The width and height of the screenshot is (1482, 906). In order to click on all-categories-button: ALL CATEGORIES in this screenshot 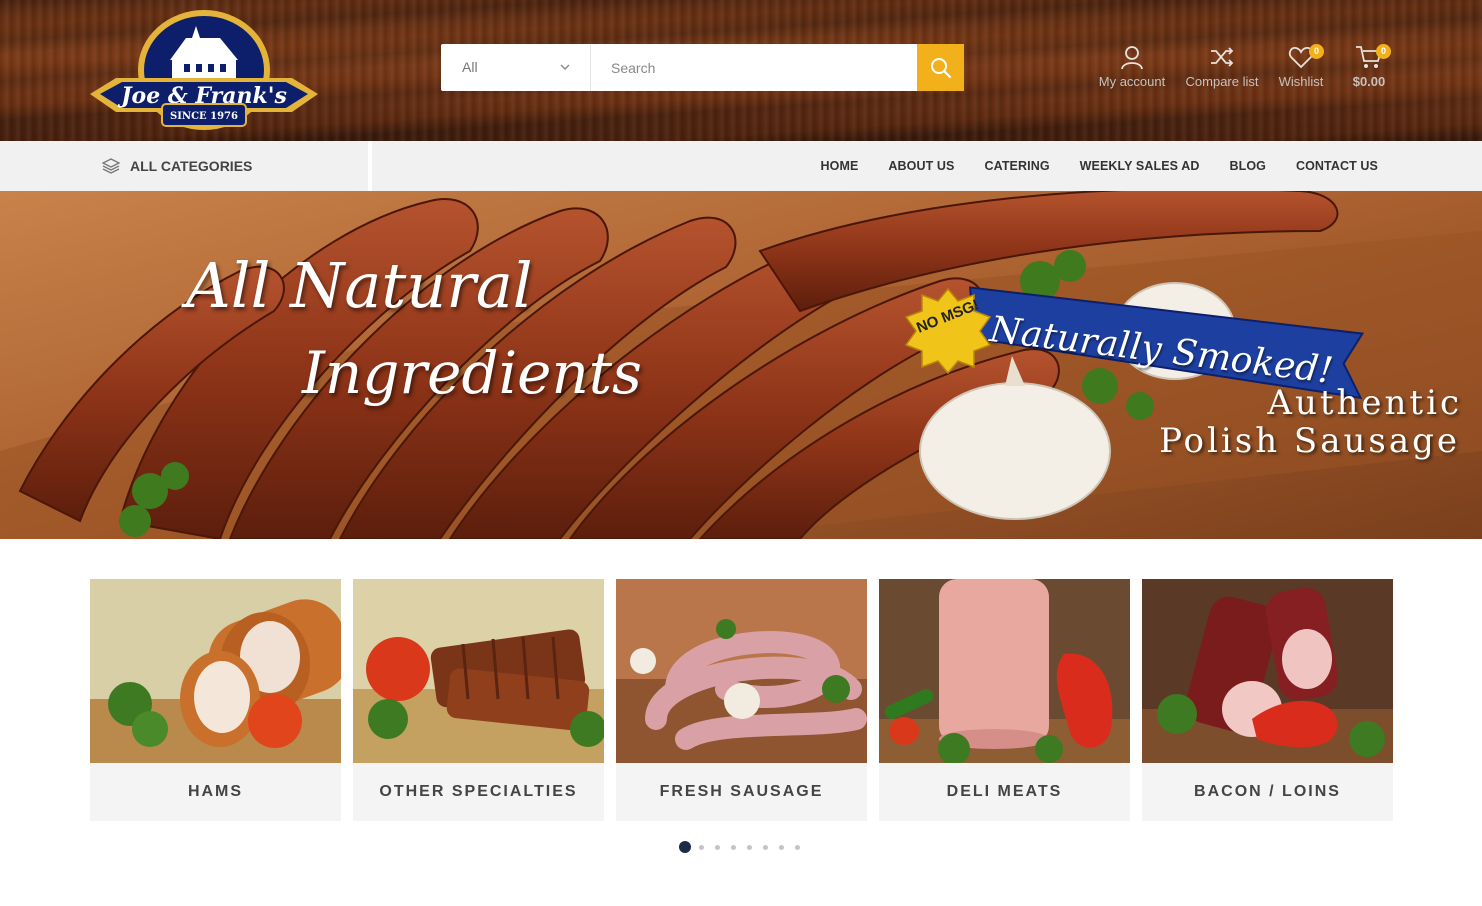, I will do `click(229, 166)`.